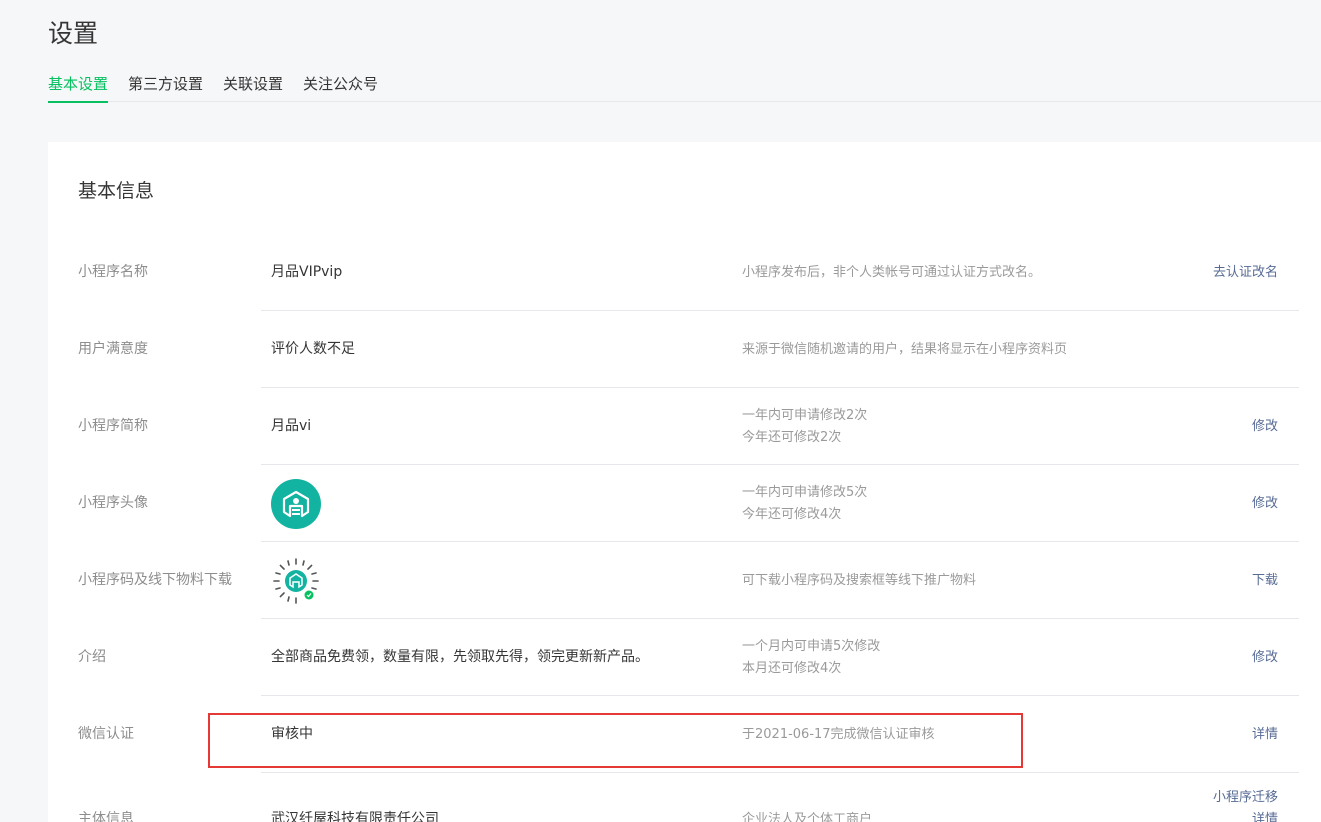  What do you see at coordinates (106, 816) in the screenshot?
I see `row-label: 主体信息` at bounding box center [106, 816].